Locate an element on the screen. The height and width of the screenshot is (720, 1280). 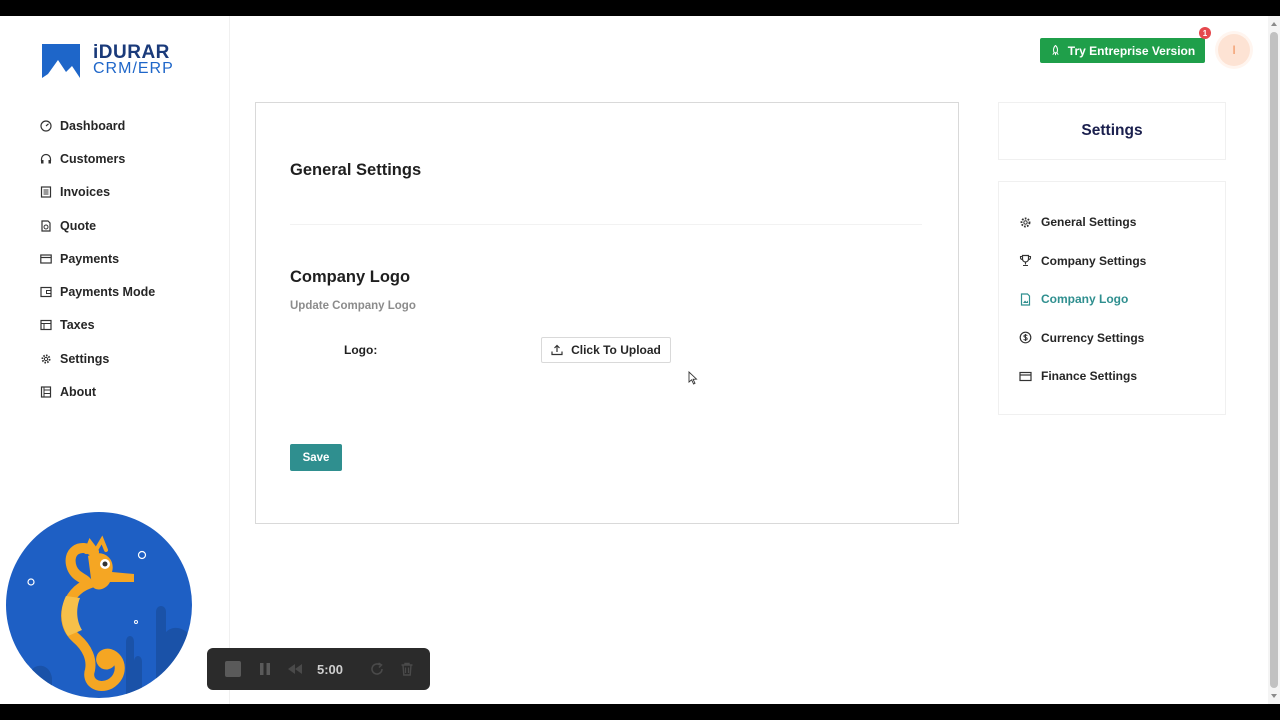
pause-icon is located at coordinates (265, 669).